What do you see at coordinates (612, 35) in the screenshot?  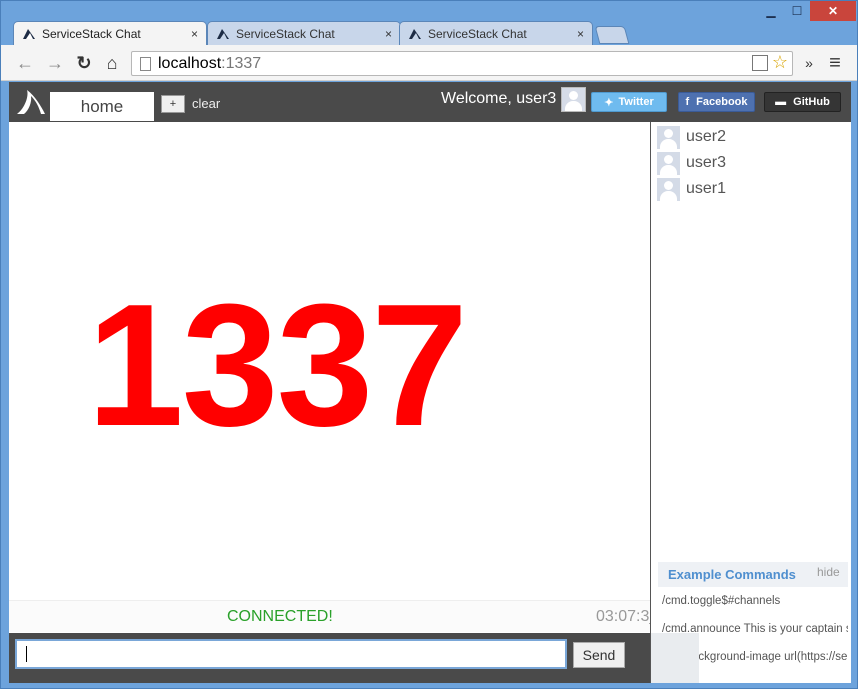 I see `new-tab-button` at bounding box center [612, 35].